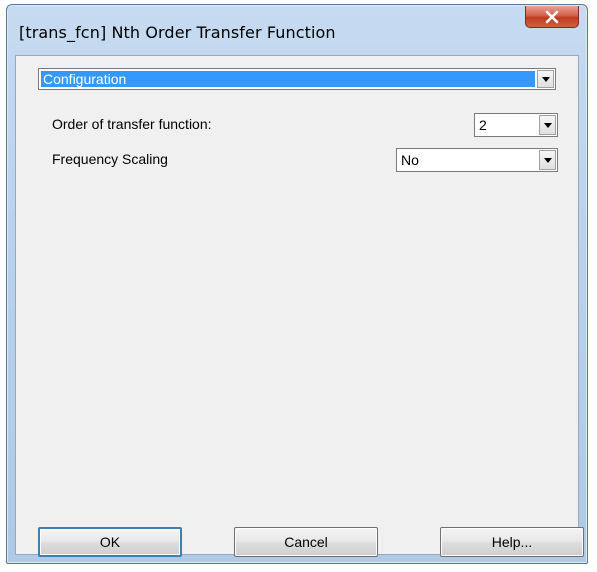 This screenshot has width=597, height=572. I want to click on order-dropdown-value: 2, so click(483, 125).